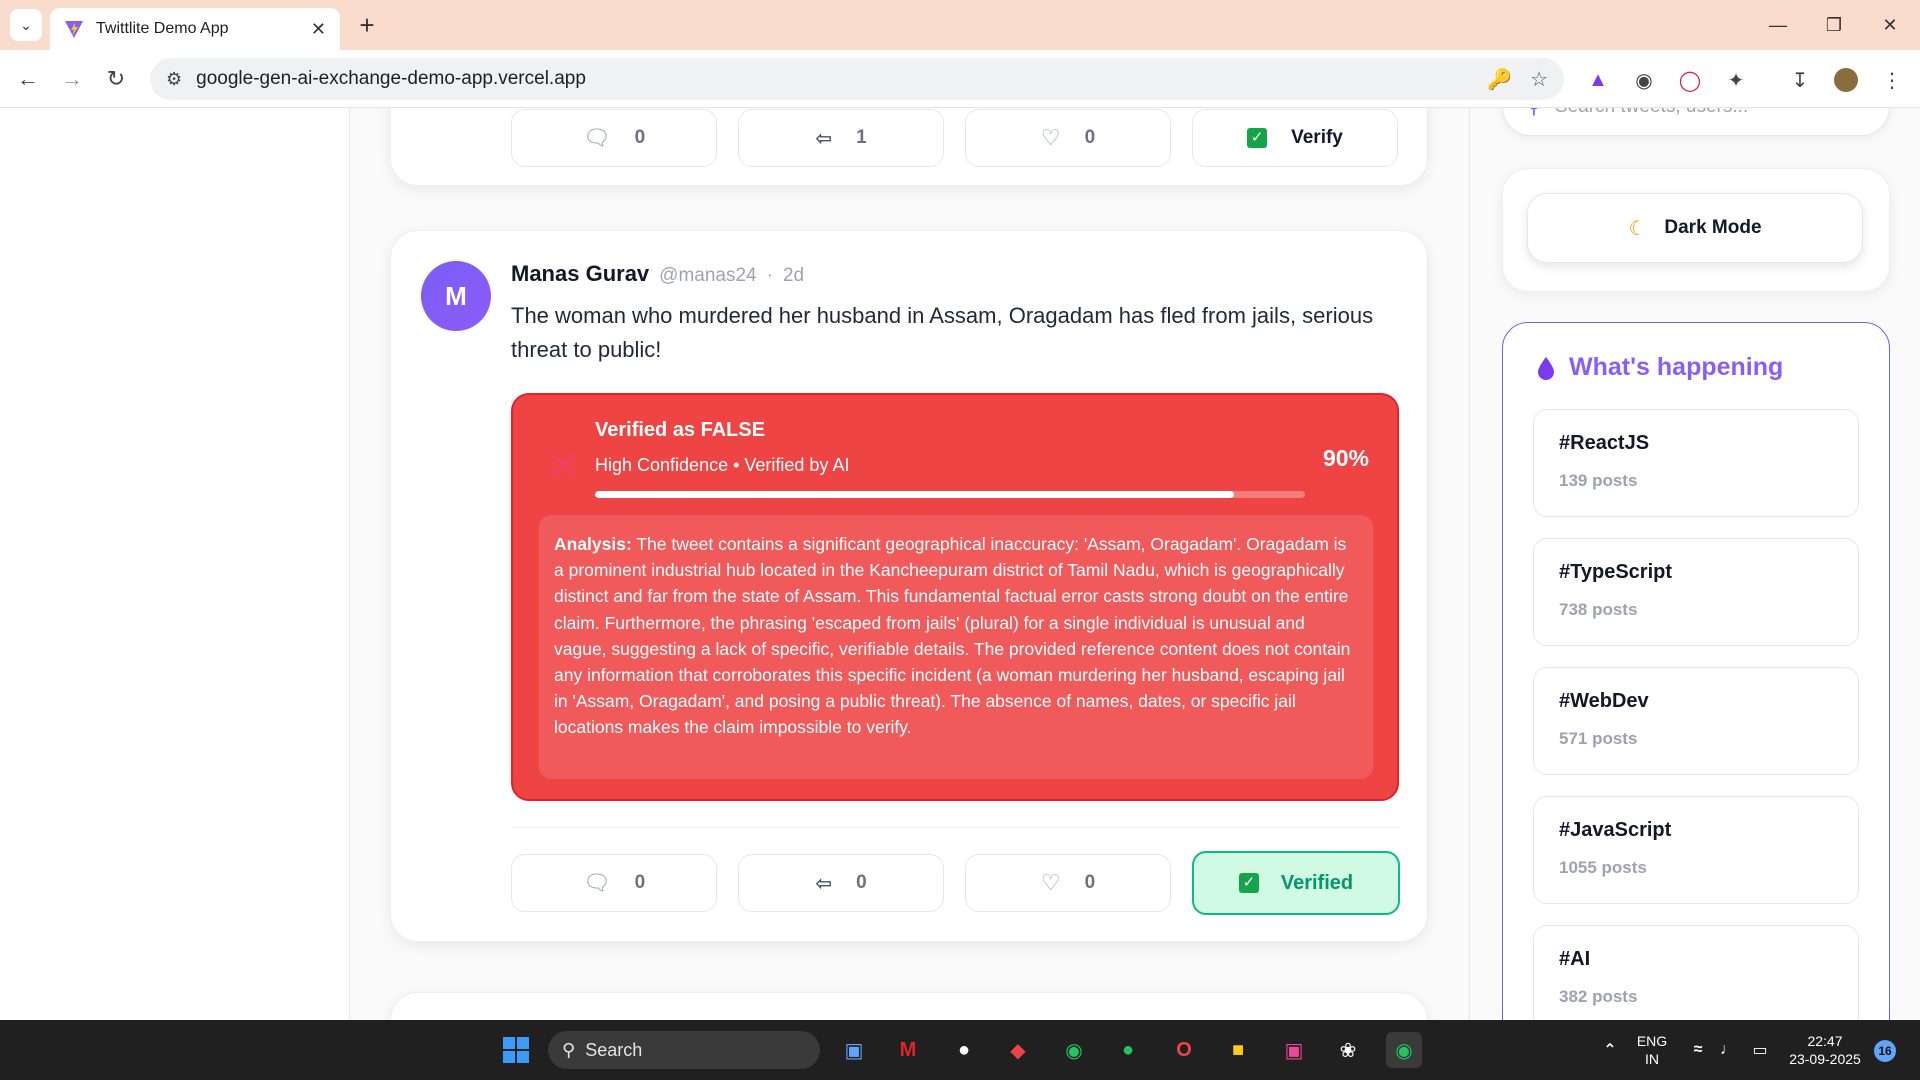 The image size is (1920, 1080). What do you see at coordinates (1825, 1050) in the screenshot?
I see `clock: 22:47 23-09-2025` at bounding box center [1825, 1050].